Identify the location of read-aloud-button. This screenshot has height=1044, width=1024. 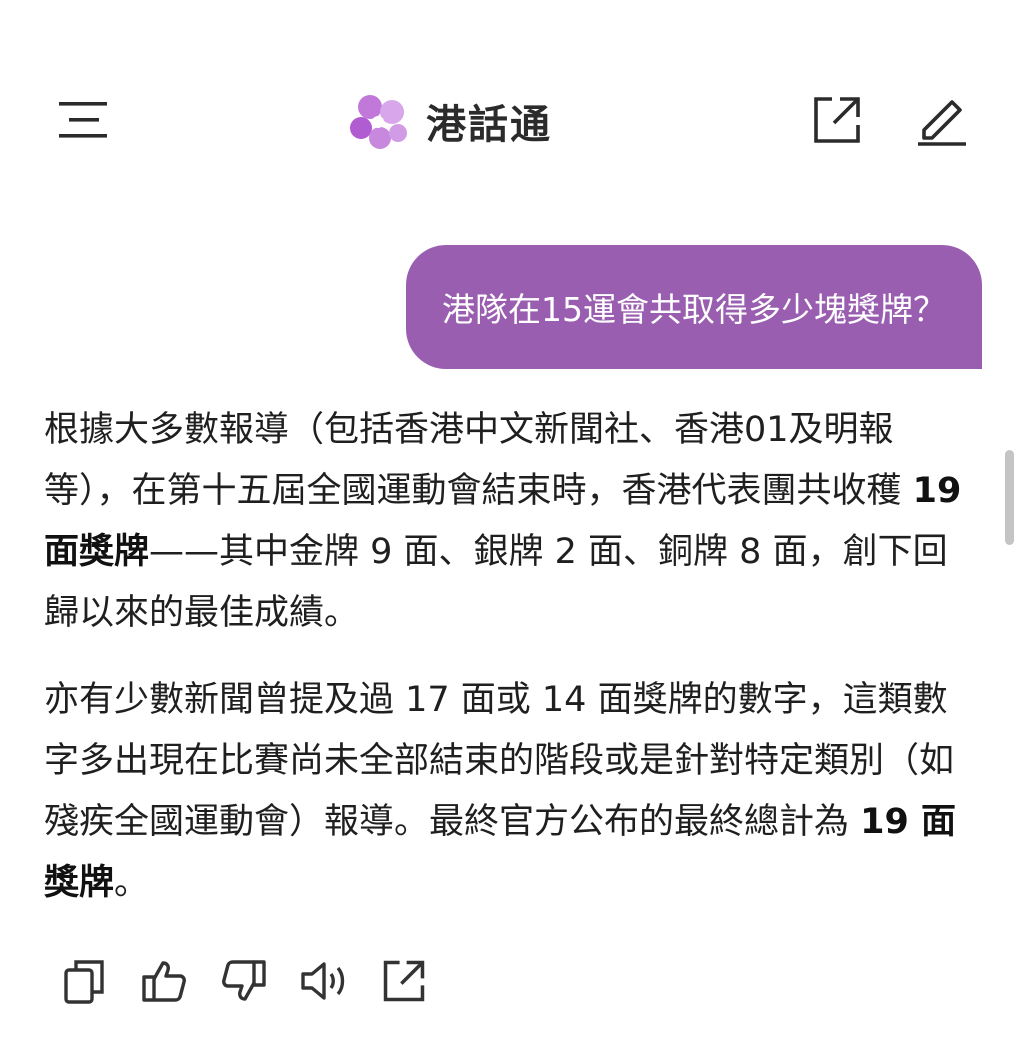
(324, 981).